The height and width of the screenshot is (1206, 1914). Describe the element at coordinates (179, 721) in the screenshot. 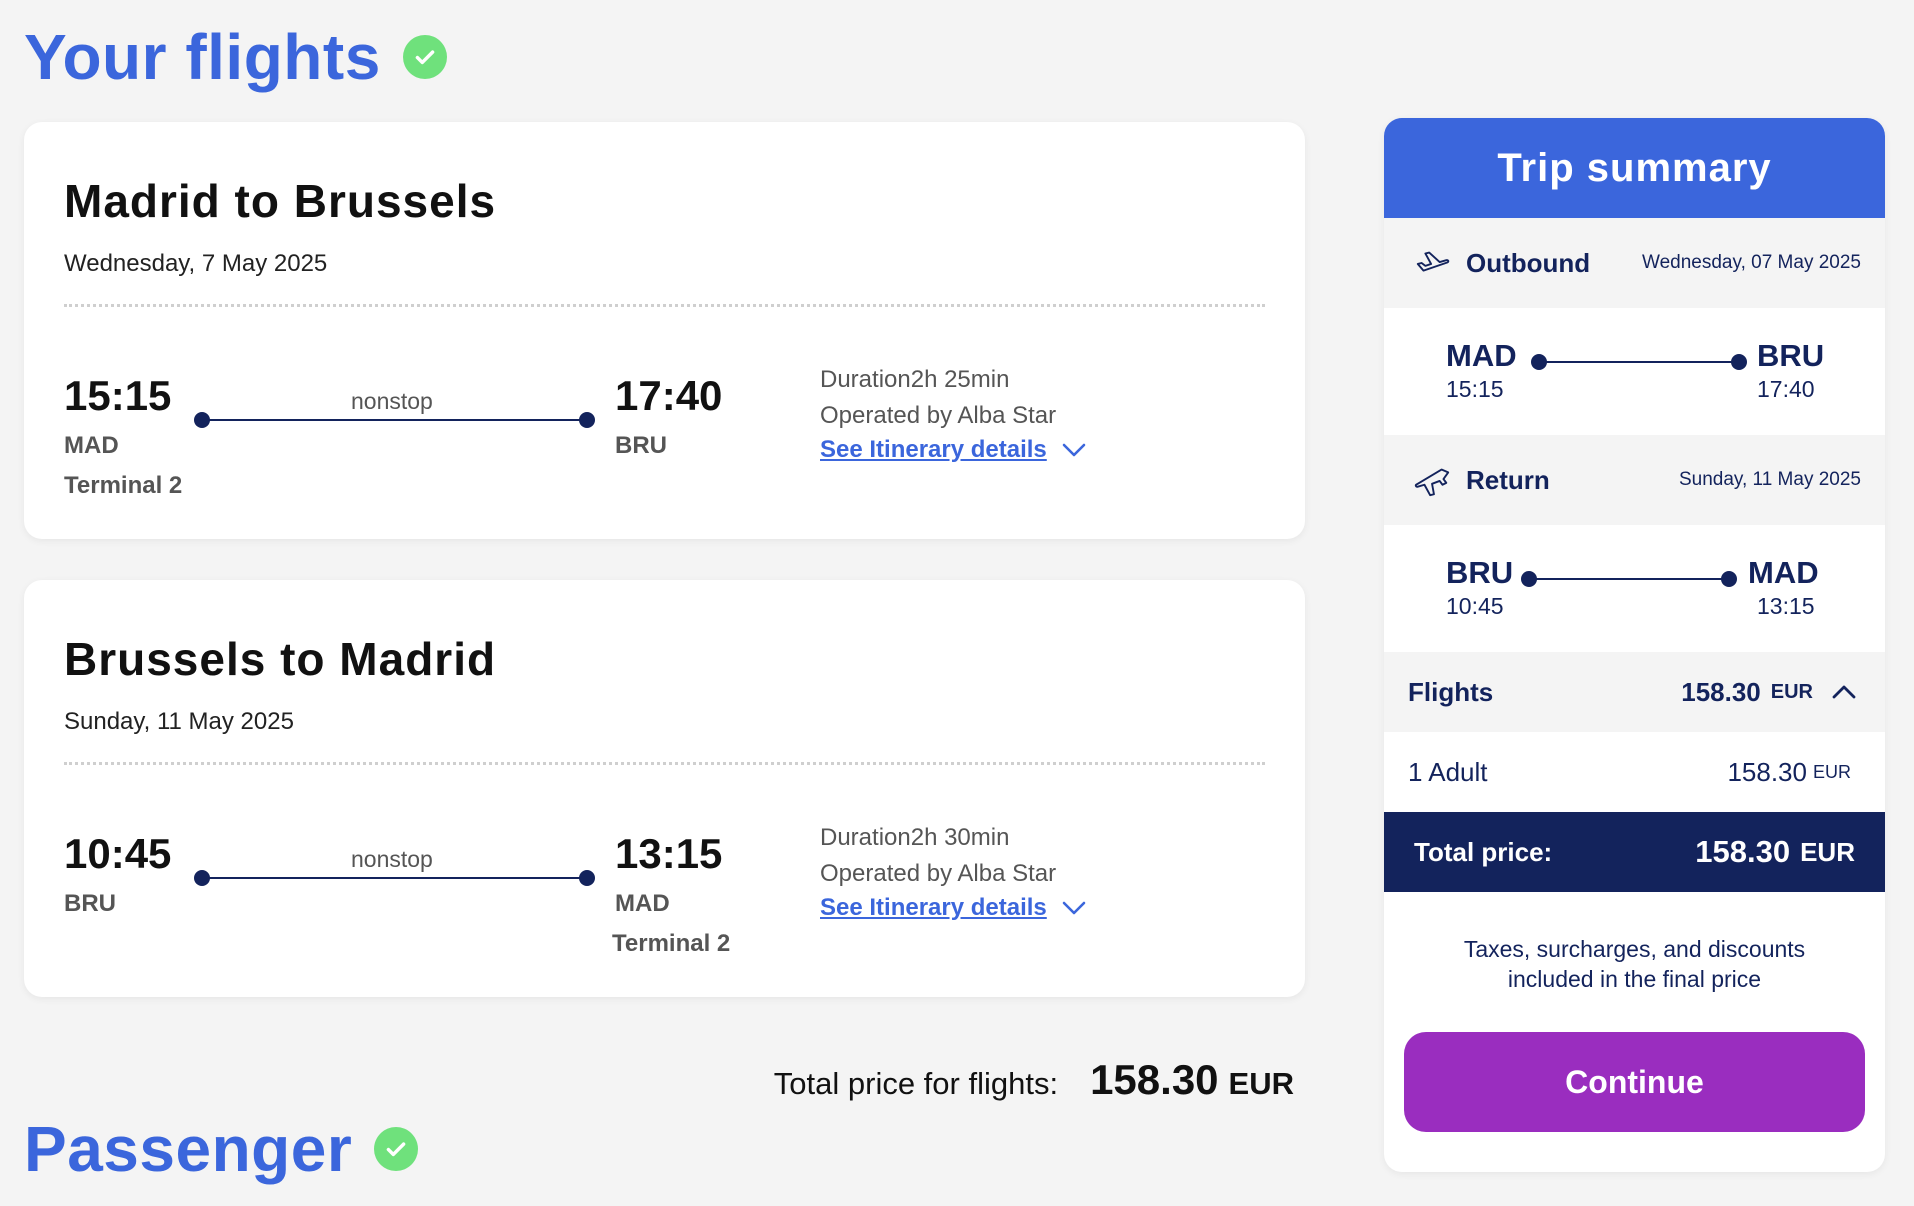

I see `flight-date: Sunday, 11 May 2025` at that location.